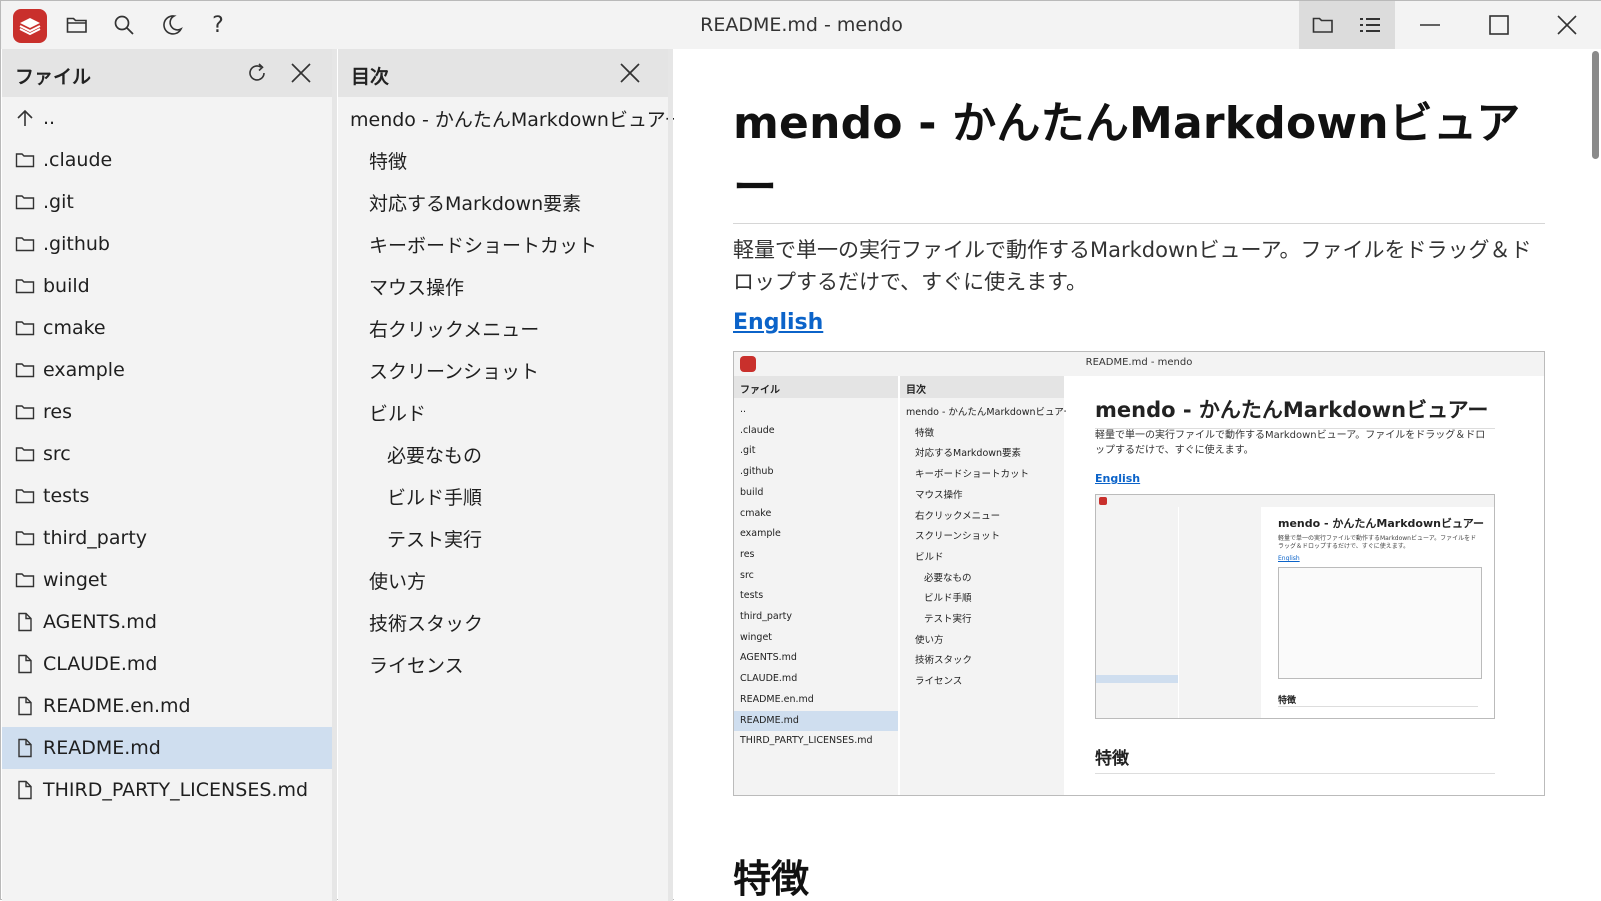 The image size is (1601, 901). What do you see at coordinates (503, 244) in the screenshot?
I see `toc-item: キーボードショートカット` at bounding box center [503, 244].